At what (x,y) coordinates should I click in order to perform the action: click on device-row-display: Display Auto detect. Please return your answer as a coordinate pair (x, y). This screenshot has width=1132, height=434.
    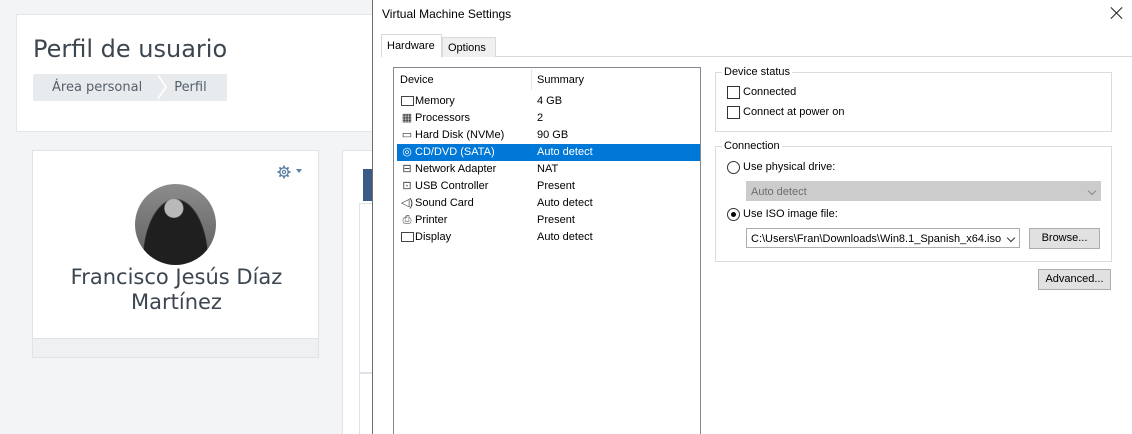
    Looking at the image, I should click on (548, 237).